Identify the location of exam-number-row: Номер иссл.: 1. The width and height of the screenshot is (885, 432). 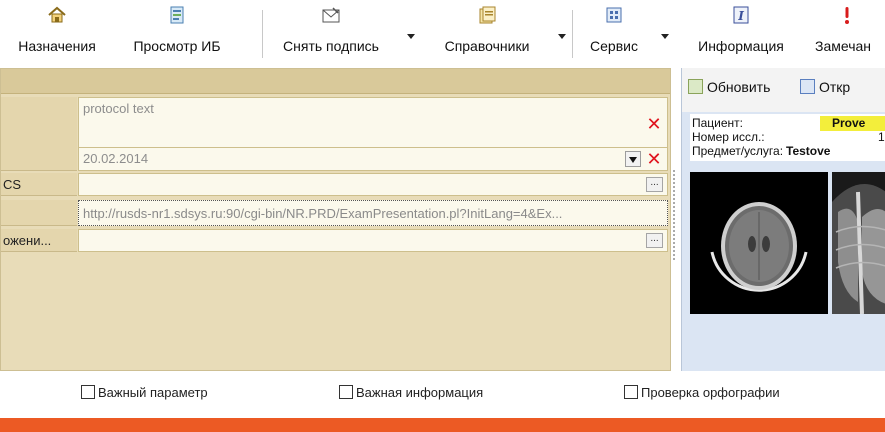
(787, 137).